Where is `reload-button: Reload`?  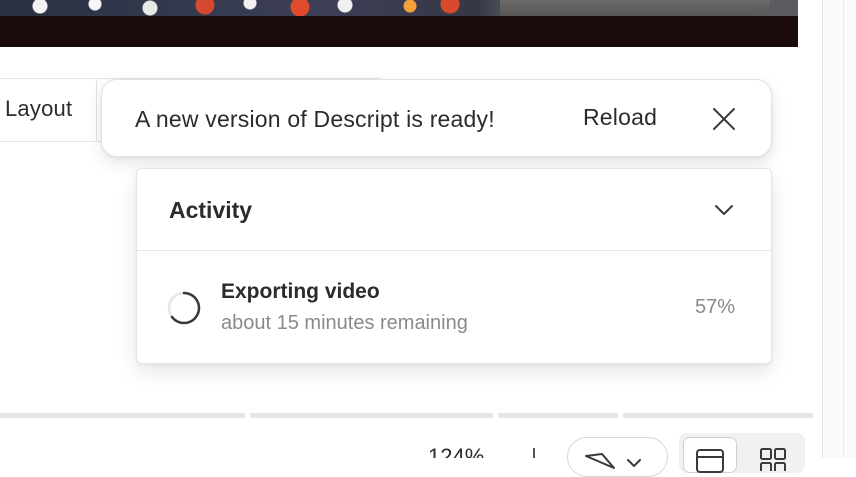
reload-button: Reload is located at coordinates (620, 117).